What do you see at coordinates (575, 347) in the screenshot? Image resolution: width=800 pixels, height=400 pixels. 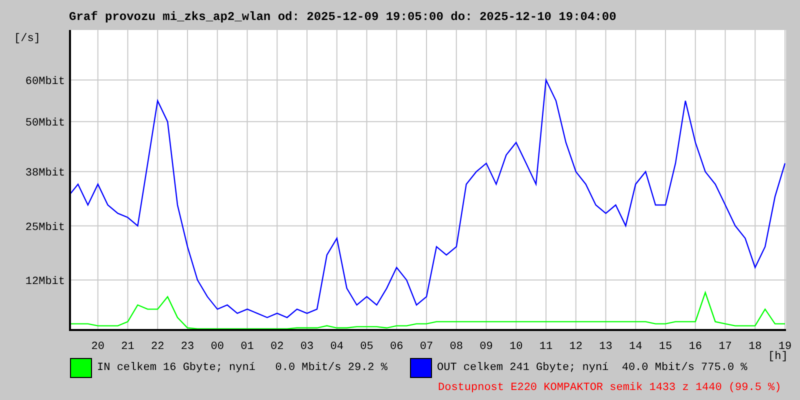 I see `x-tick-label: 12` at bounding box center [575, 347].